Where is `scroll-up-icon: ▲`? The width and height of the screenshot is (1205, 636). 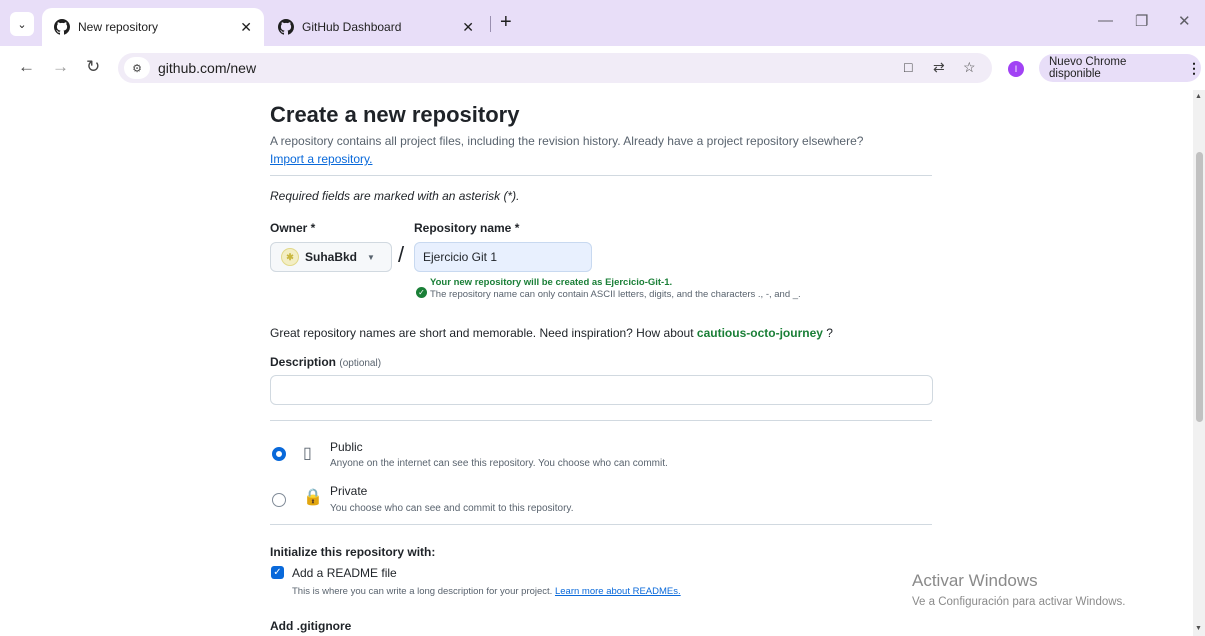 scroll-up-icon: ▲ is located at coordinates (1198, 96).